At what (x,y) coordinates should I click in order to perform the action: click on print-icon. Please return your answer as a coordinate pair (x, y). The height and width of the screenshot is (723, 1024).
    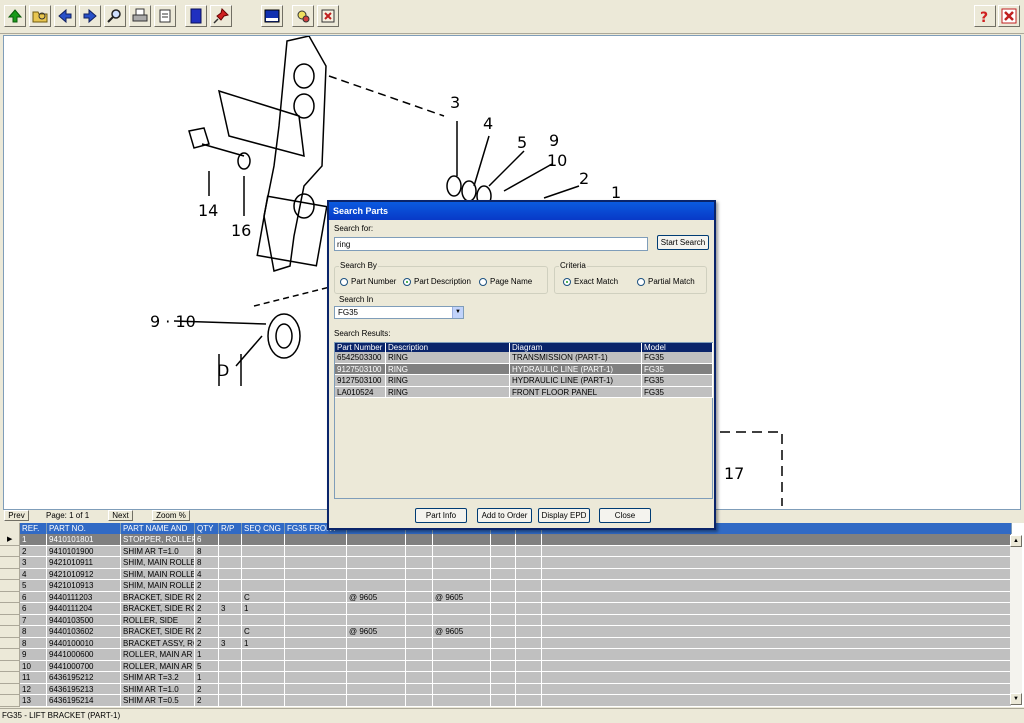
    Looking at the image, I should click on (140, 16).